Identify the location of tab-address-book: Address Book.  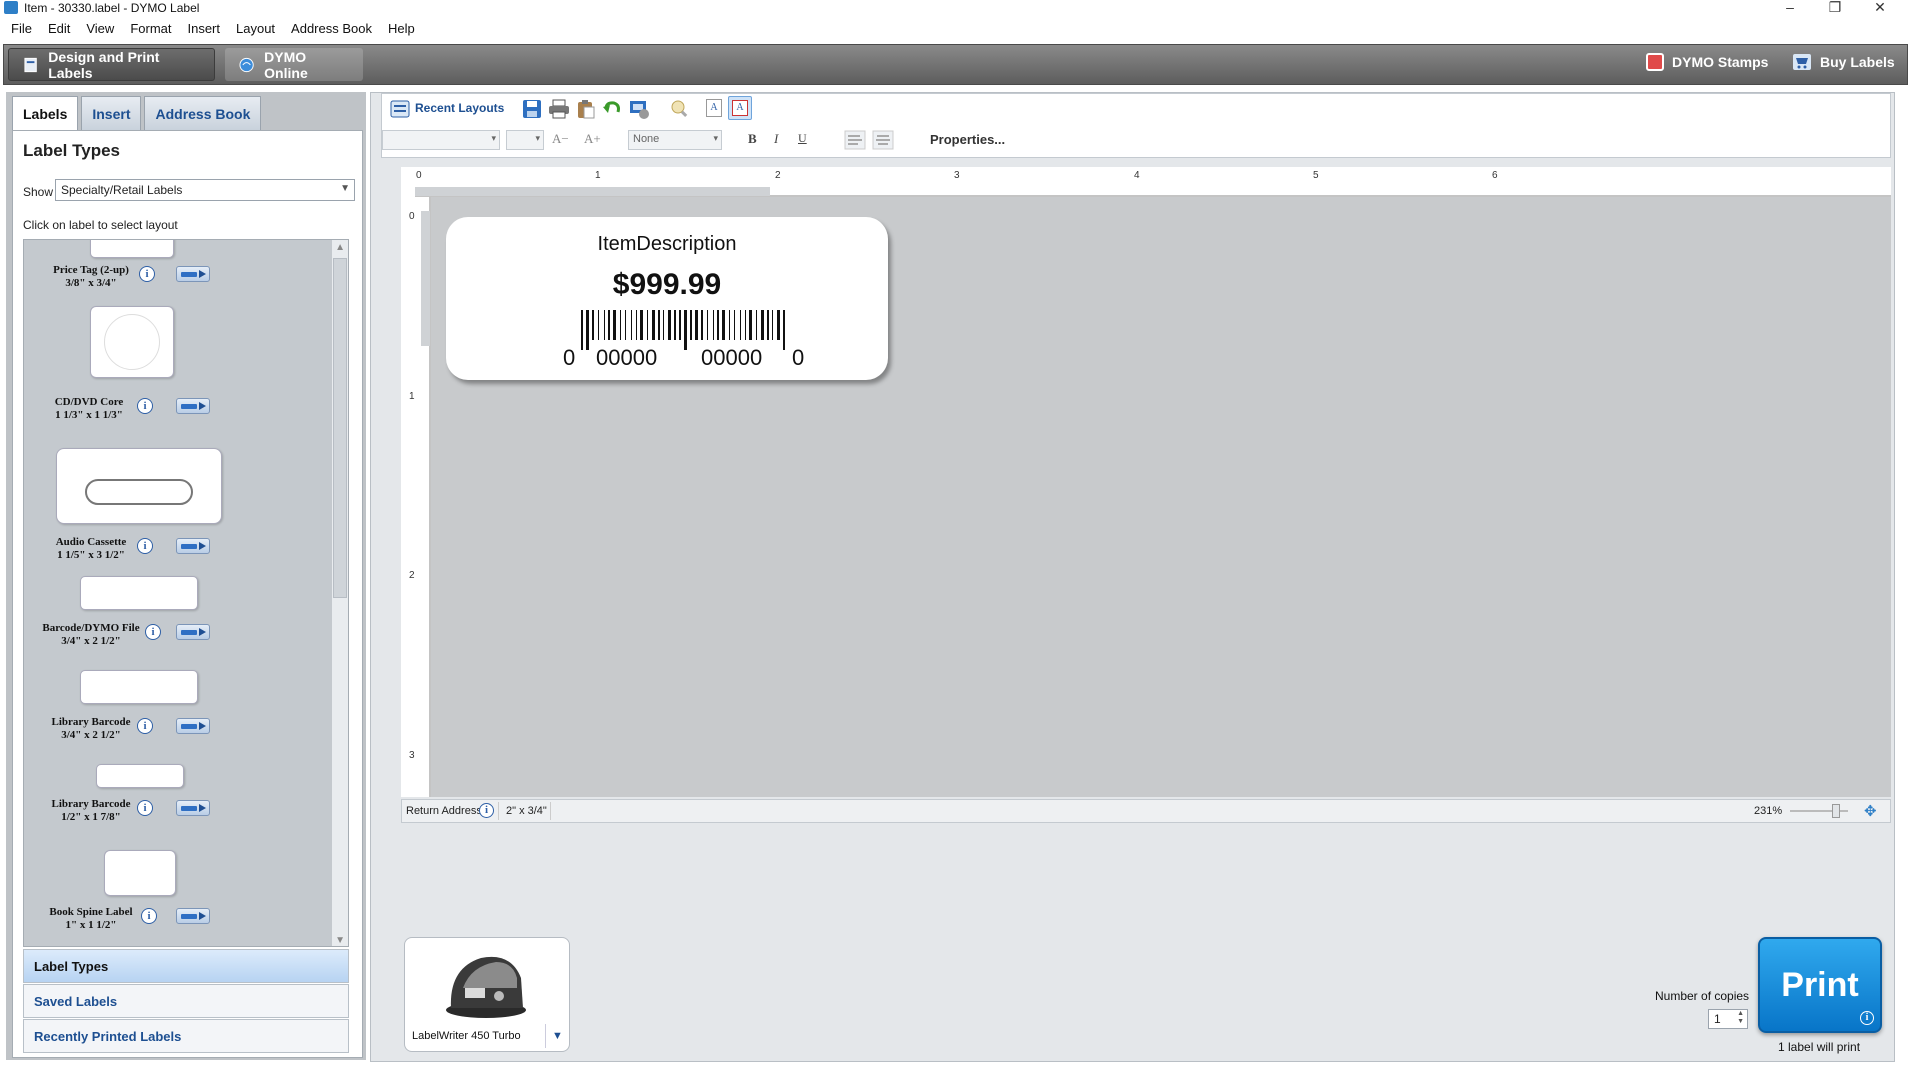
(203, 113).